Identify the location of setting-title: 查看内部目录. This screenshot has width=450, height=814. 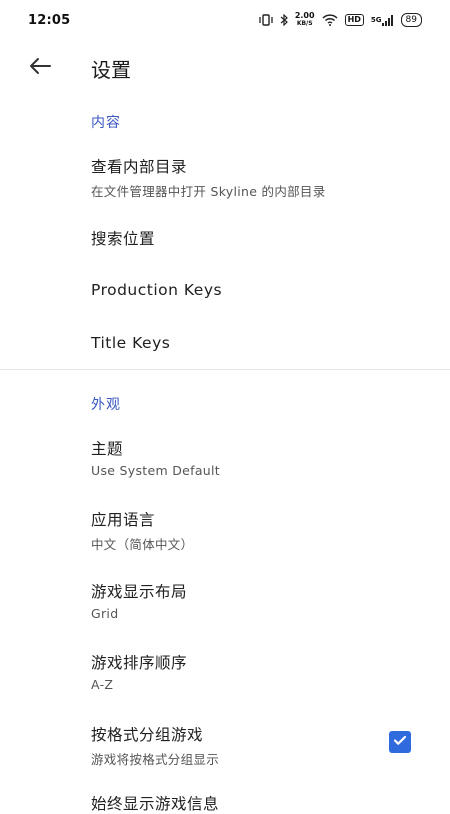
(139, 167).